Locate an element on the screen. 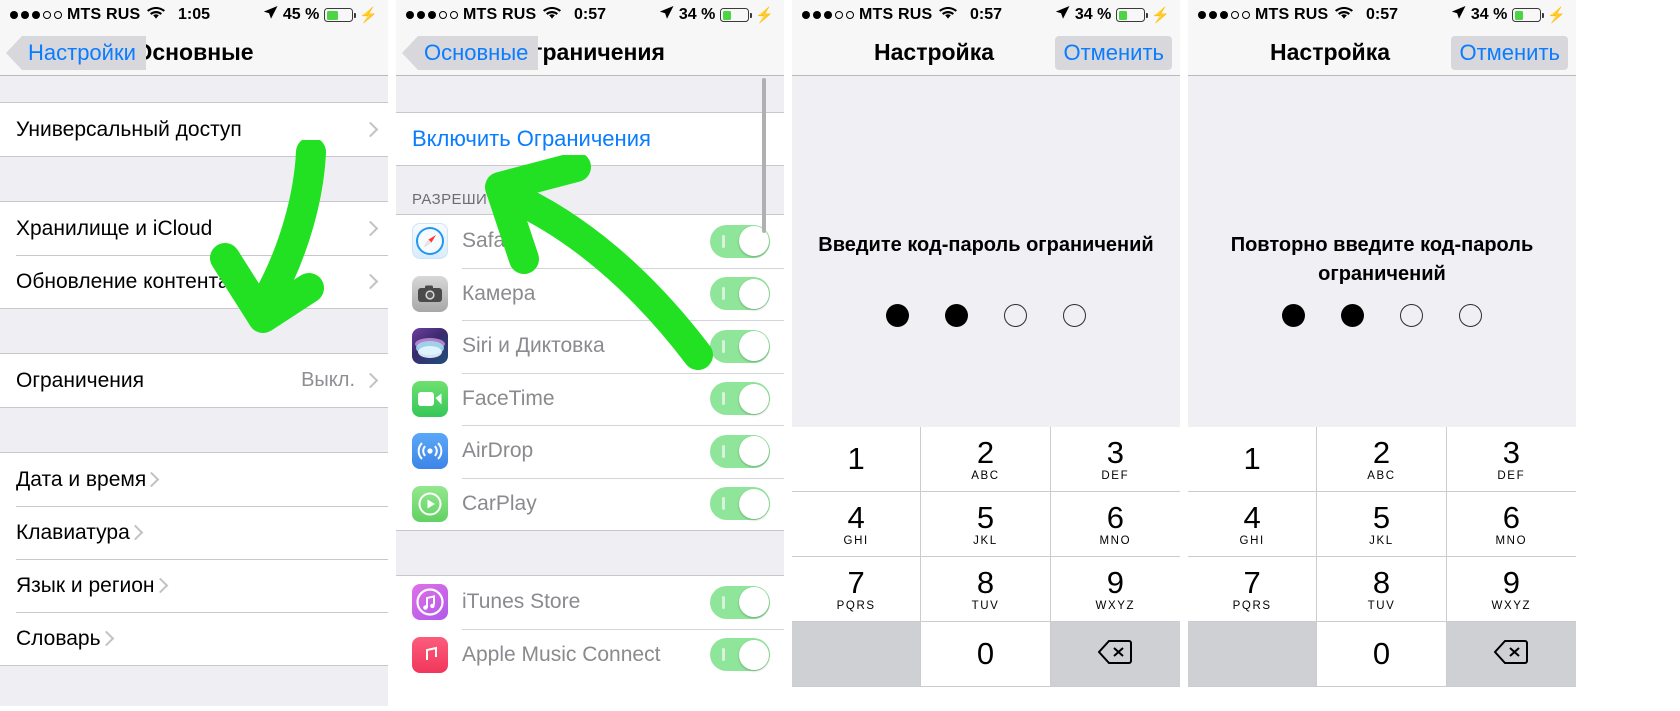 This screenshot has width=1680, height=711. app-label: AirDrop is located at coordinates (498, 451).